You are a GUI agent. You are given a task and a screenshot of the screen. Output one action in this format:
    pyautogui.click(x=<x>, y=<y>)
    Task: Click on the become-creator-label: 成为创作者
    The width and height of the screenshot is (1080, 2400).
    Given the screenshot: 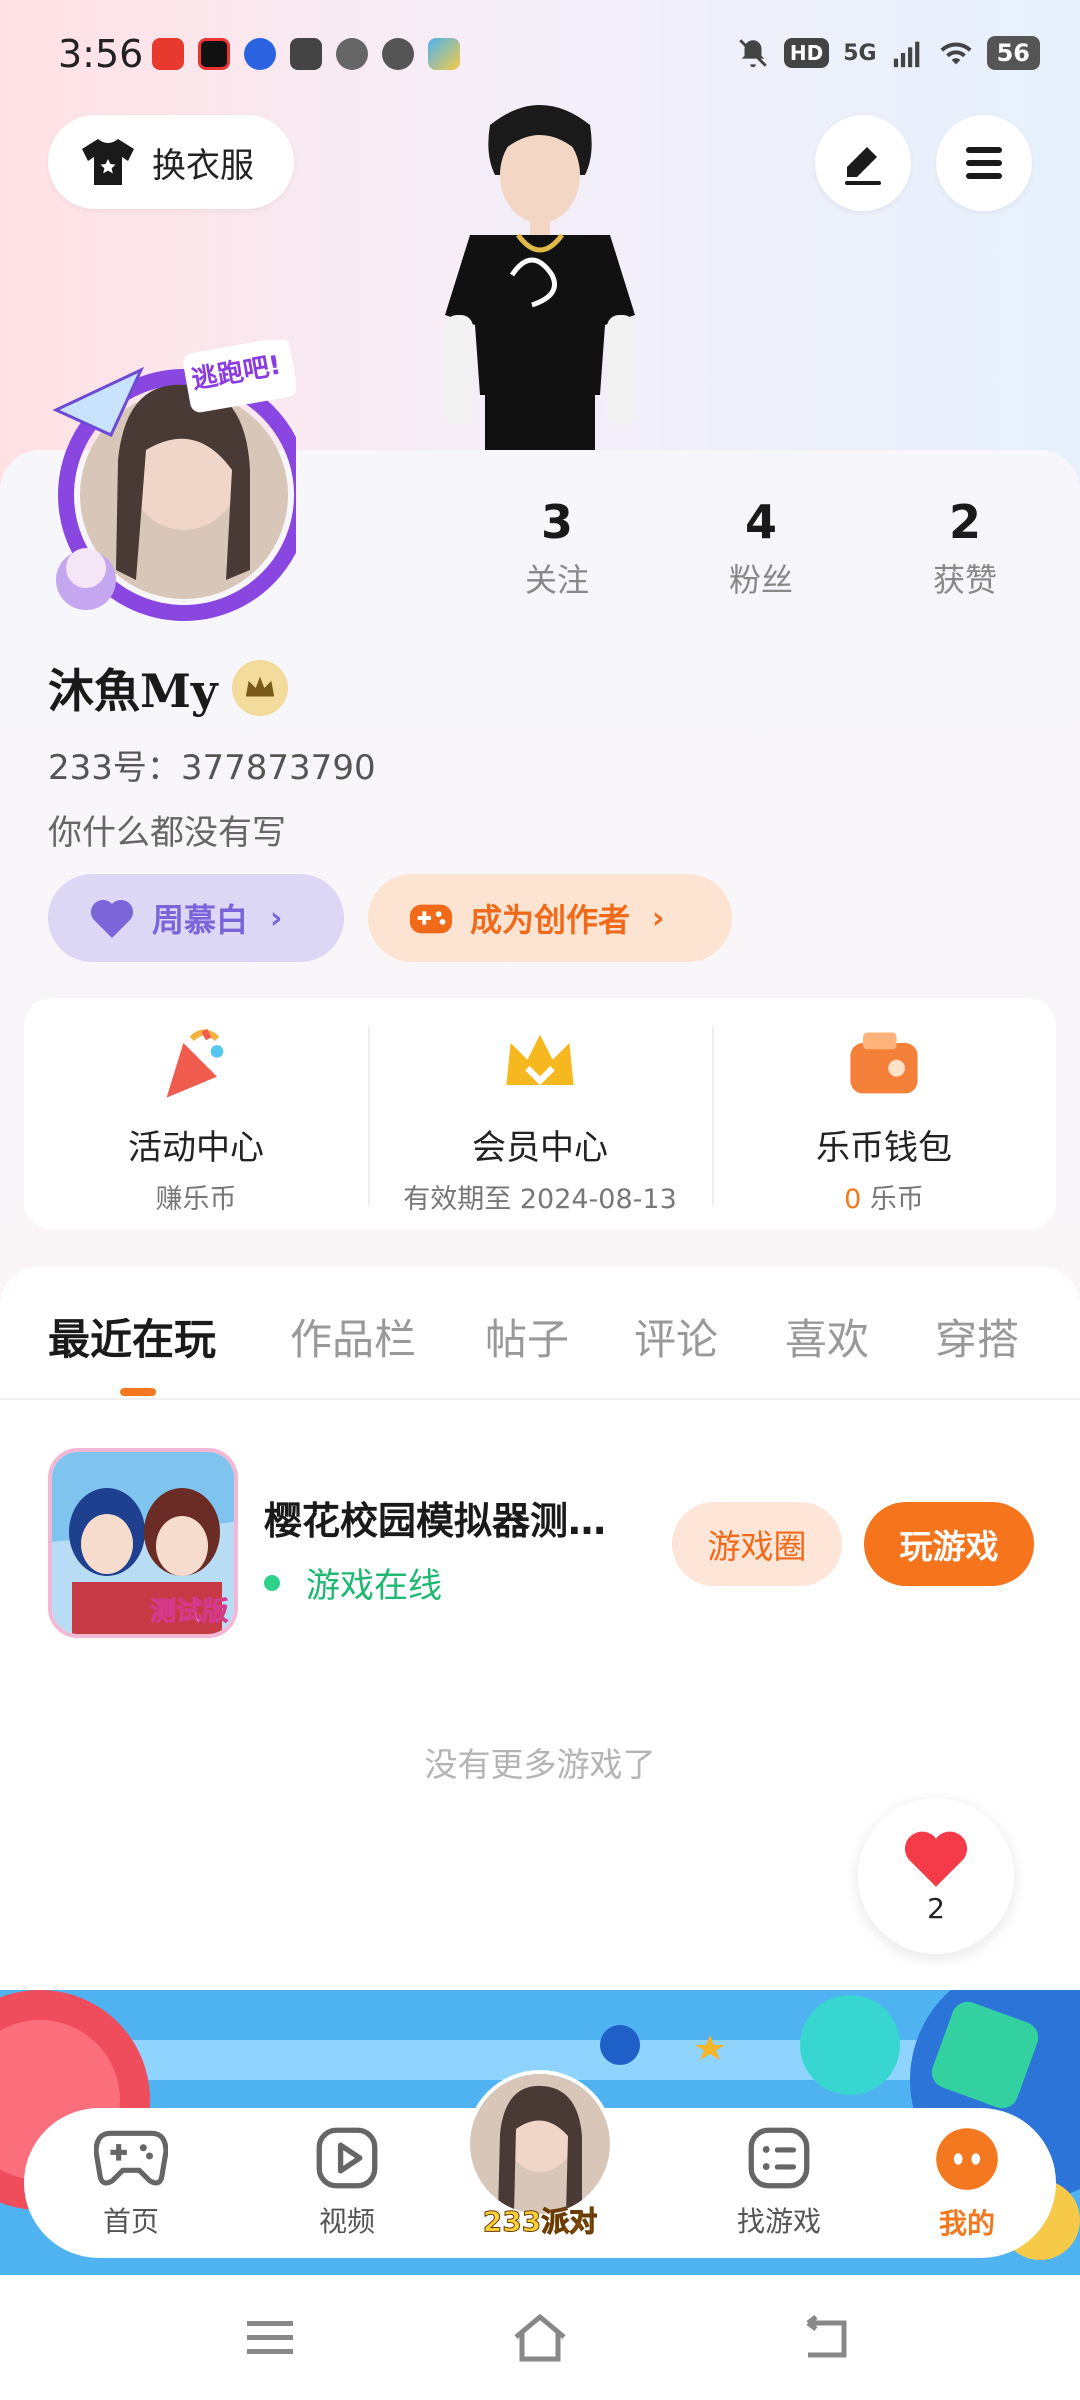 What is the action you would take?
    pyautogui.click(x=550, y=920)
    